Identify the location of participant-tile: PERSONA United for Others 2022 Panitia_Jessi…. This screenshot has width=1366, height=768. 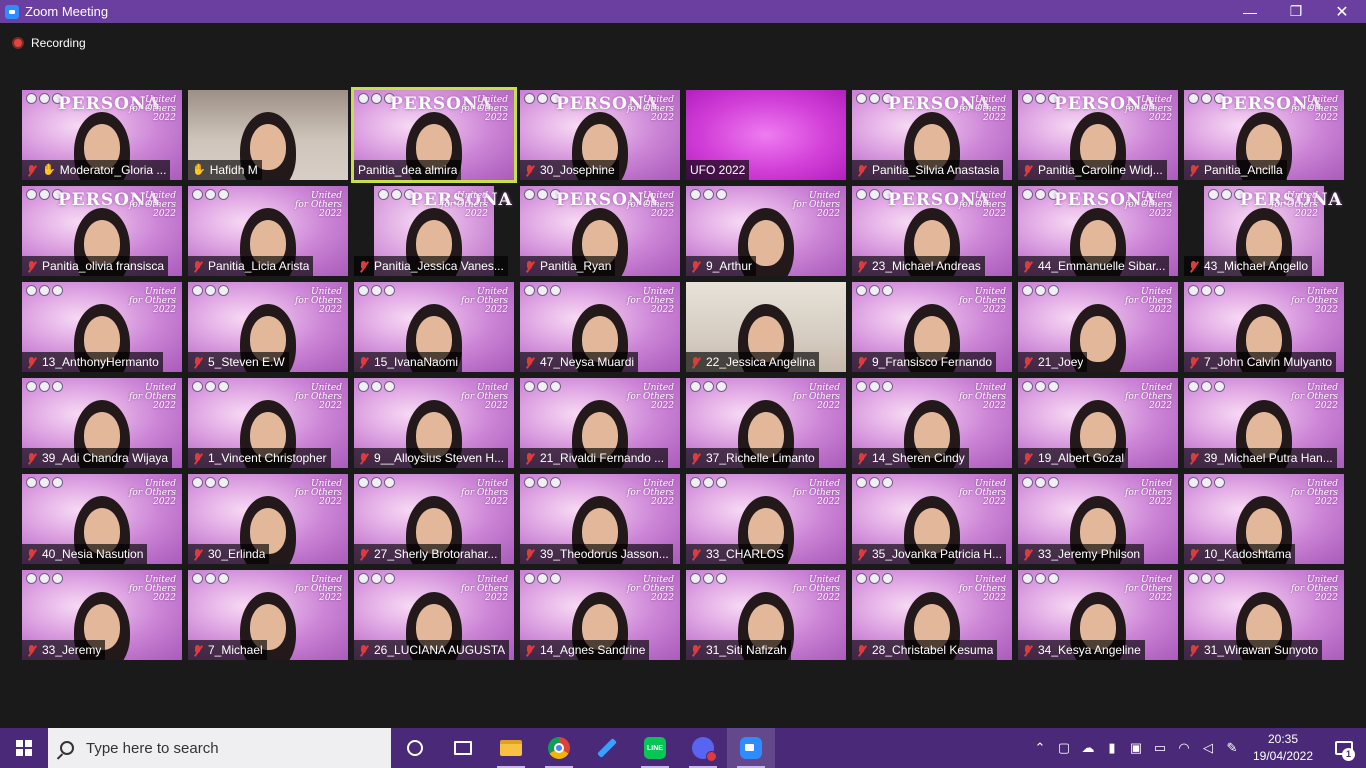
(434, 231).